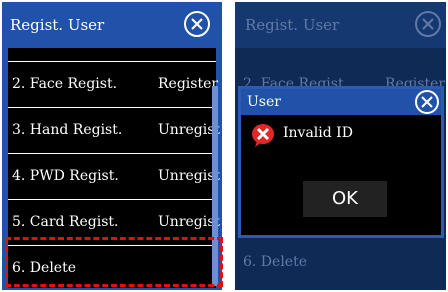  I want to click on menu-item-label: 5. Card Regist., so click(65, 222).